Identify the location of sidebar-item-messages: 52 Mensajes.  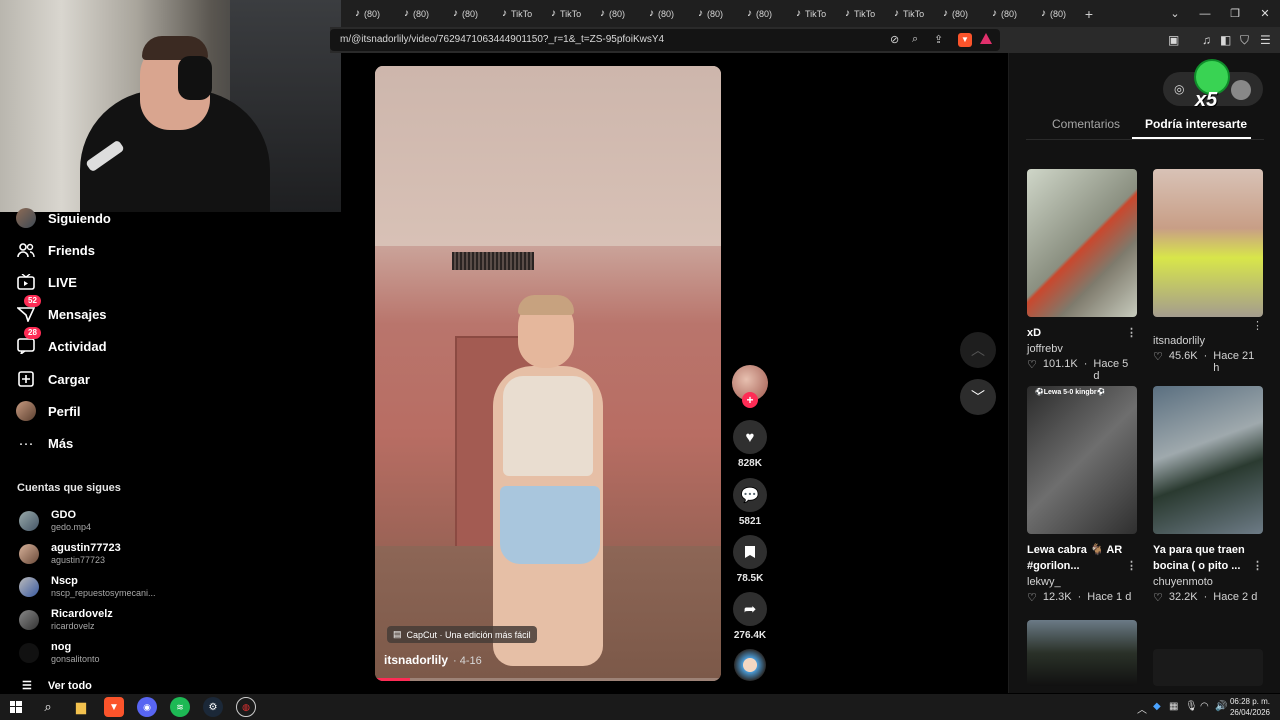
(61, 310).